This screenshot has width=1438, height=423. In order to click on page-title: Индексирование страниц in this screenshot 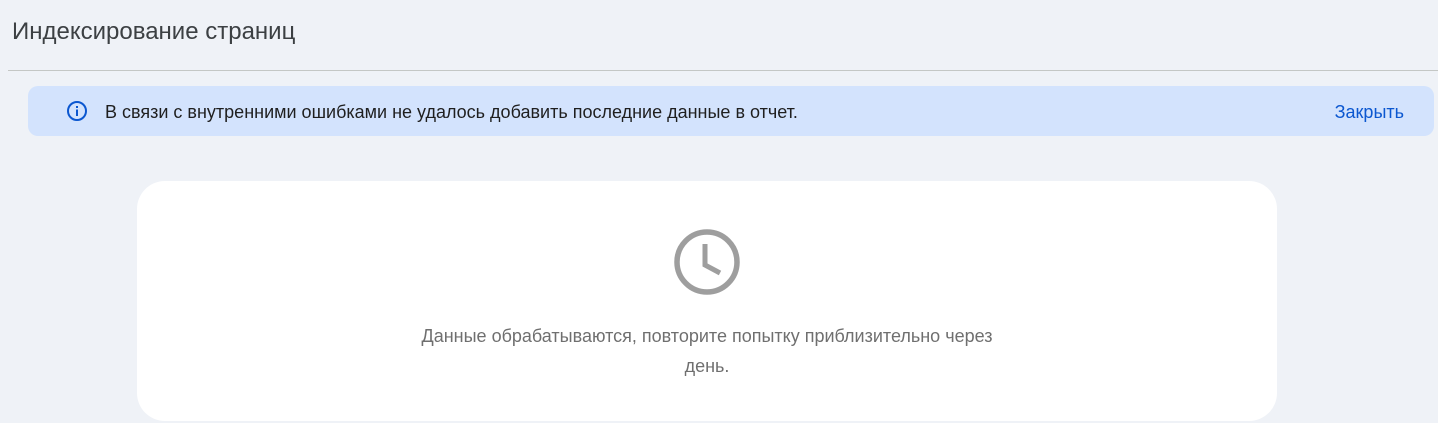, I will do `click(154, 31)`.